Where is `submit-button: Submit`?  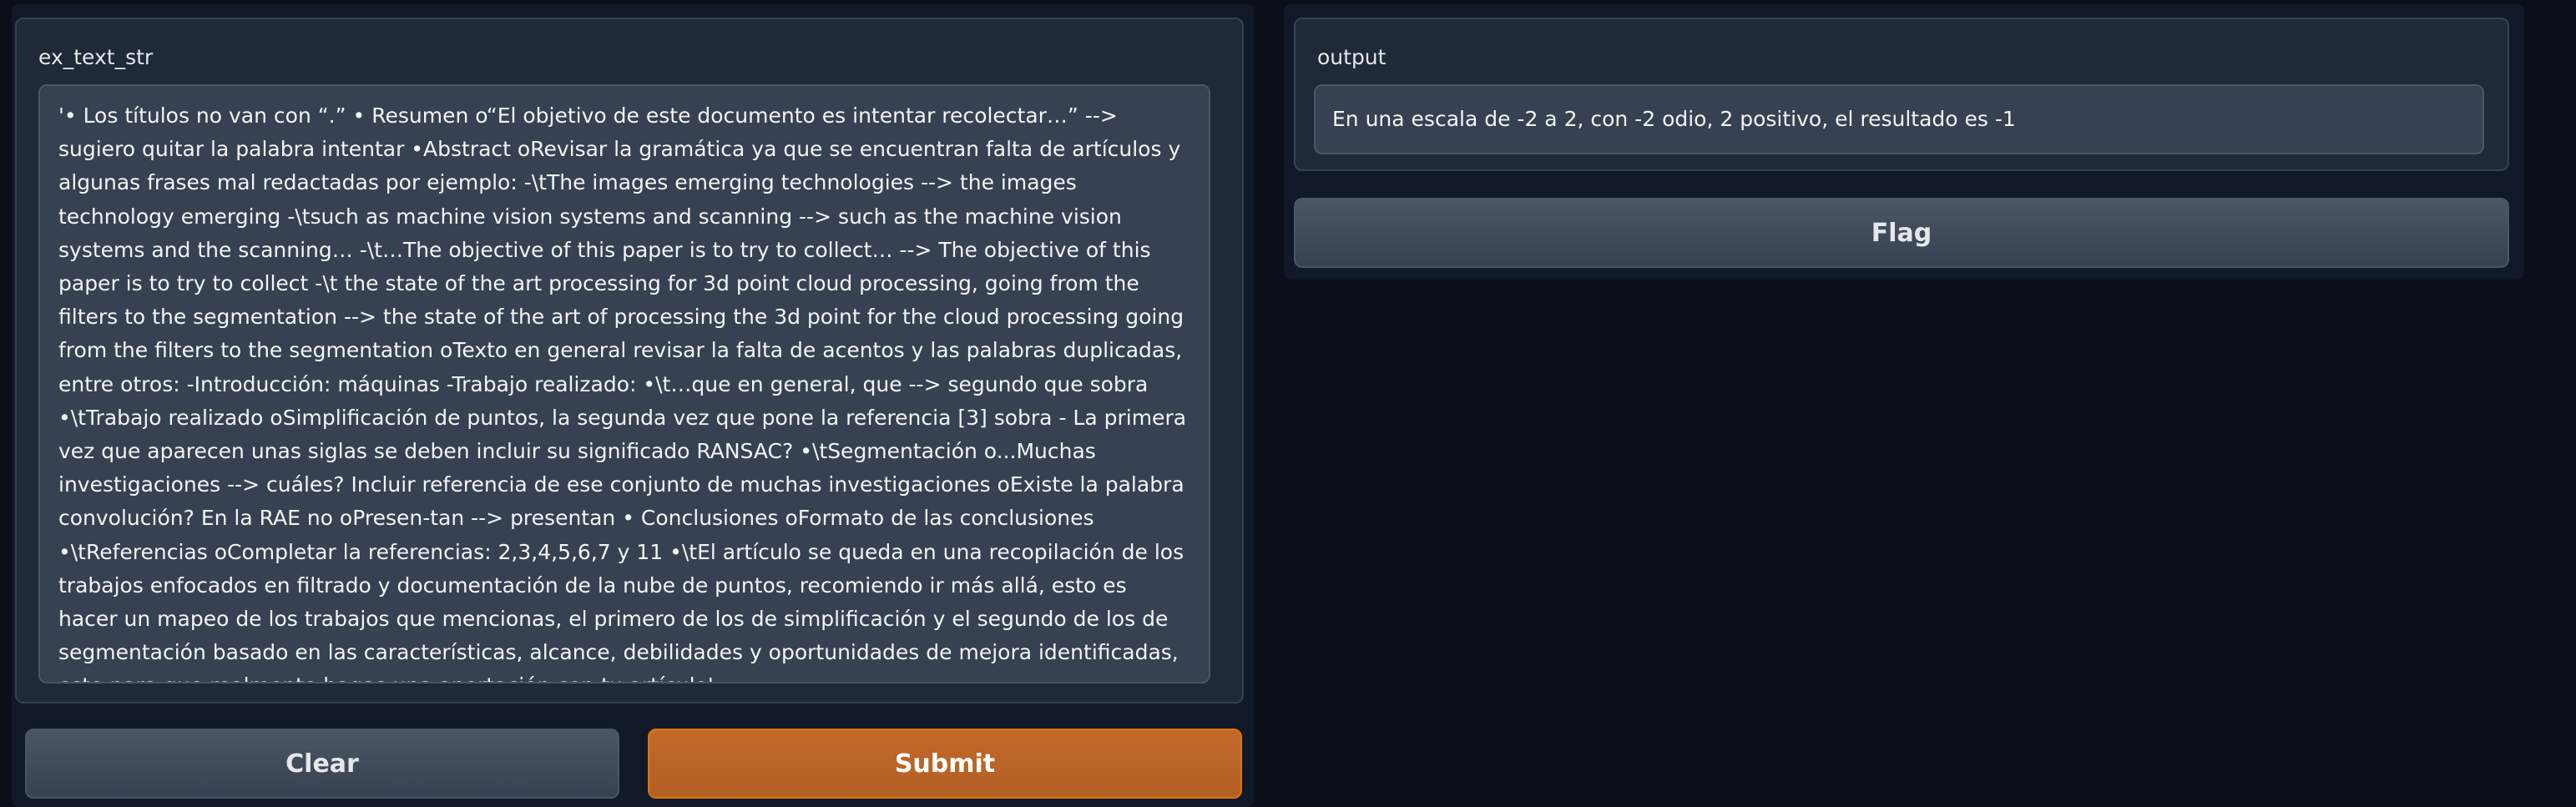
submit-button: Submit is located at coordinates (945, 764).